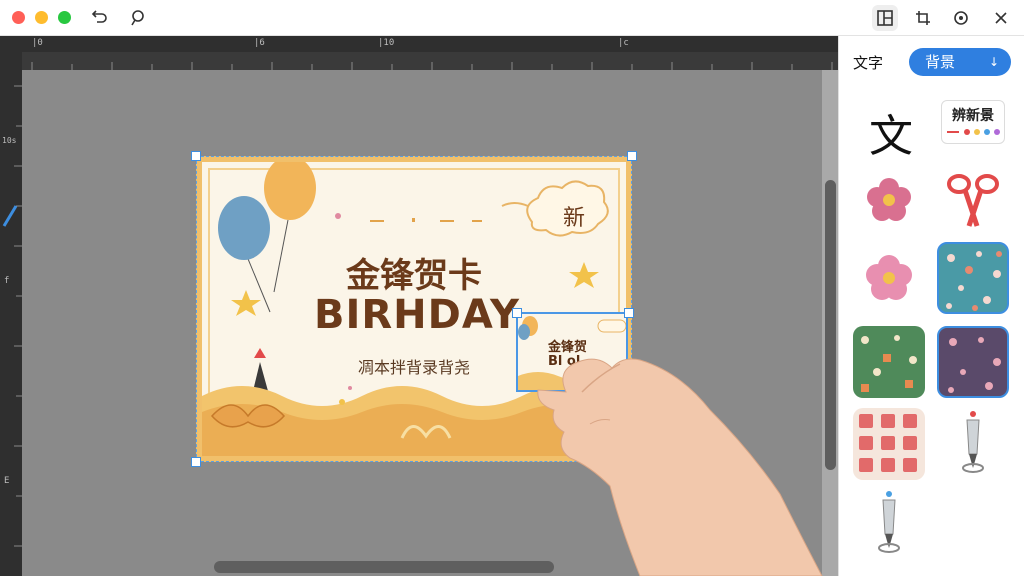 The height and width of the screenshot is (576, 1024). Describe the element at coordinates (417, 315) in the screenshot. I see `card-title-en: BIRHDAY` at that location.